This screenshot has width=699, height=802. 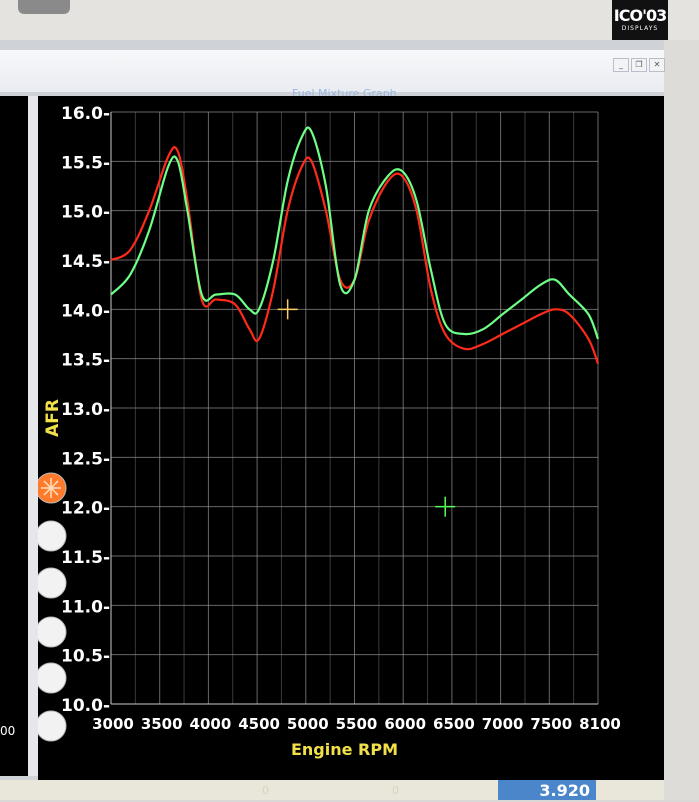 What do you see at coordinates (349, 20) in the screenshot?
I see `monitor-bezel-top` at bounding box center [349, 20].